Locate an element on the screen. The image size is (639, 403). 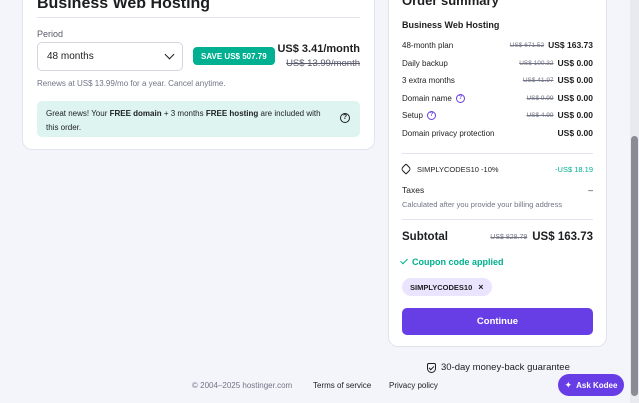
subtotal-new: US$ 163.73 is located at coordinates (562, 237).